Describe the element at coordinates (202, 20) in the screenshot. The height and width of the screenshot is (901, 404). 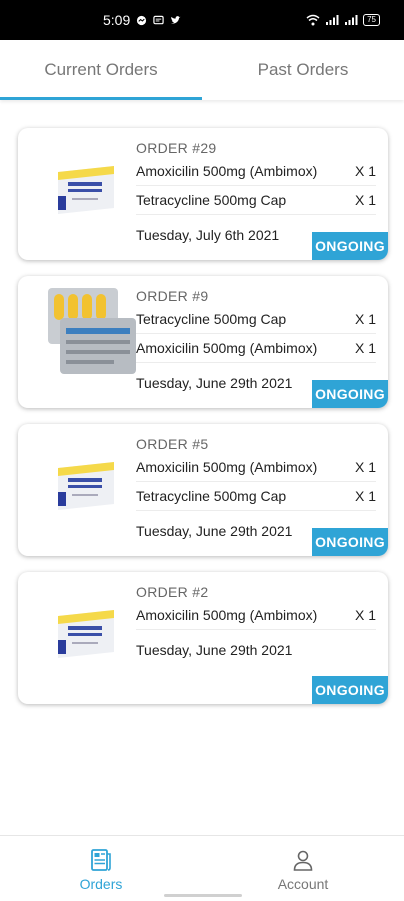
I see `status-bar: 5:09 75` at that location.